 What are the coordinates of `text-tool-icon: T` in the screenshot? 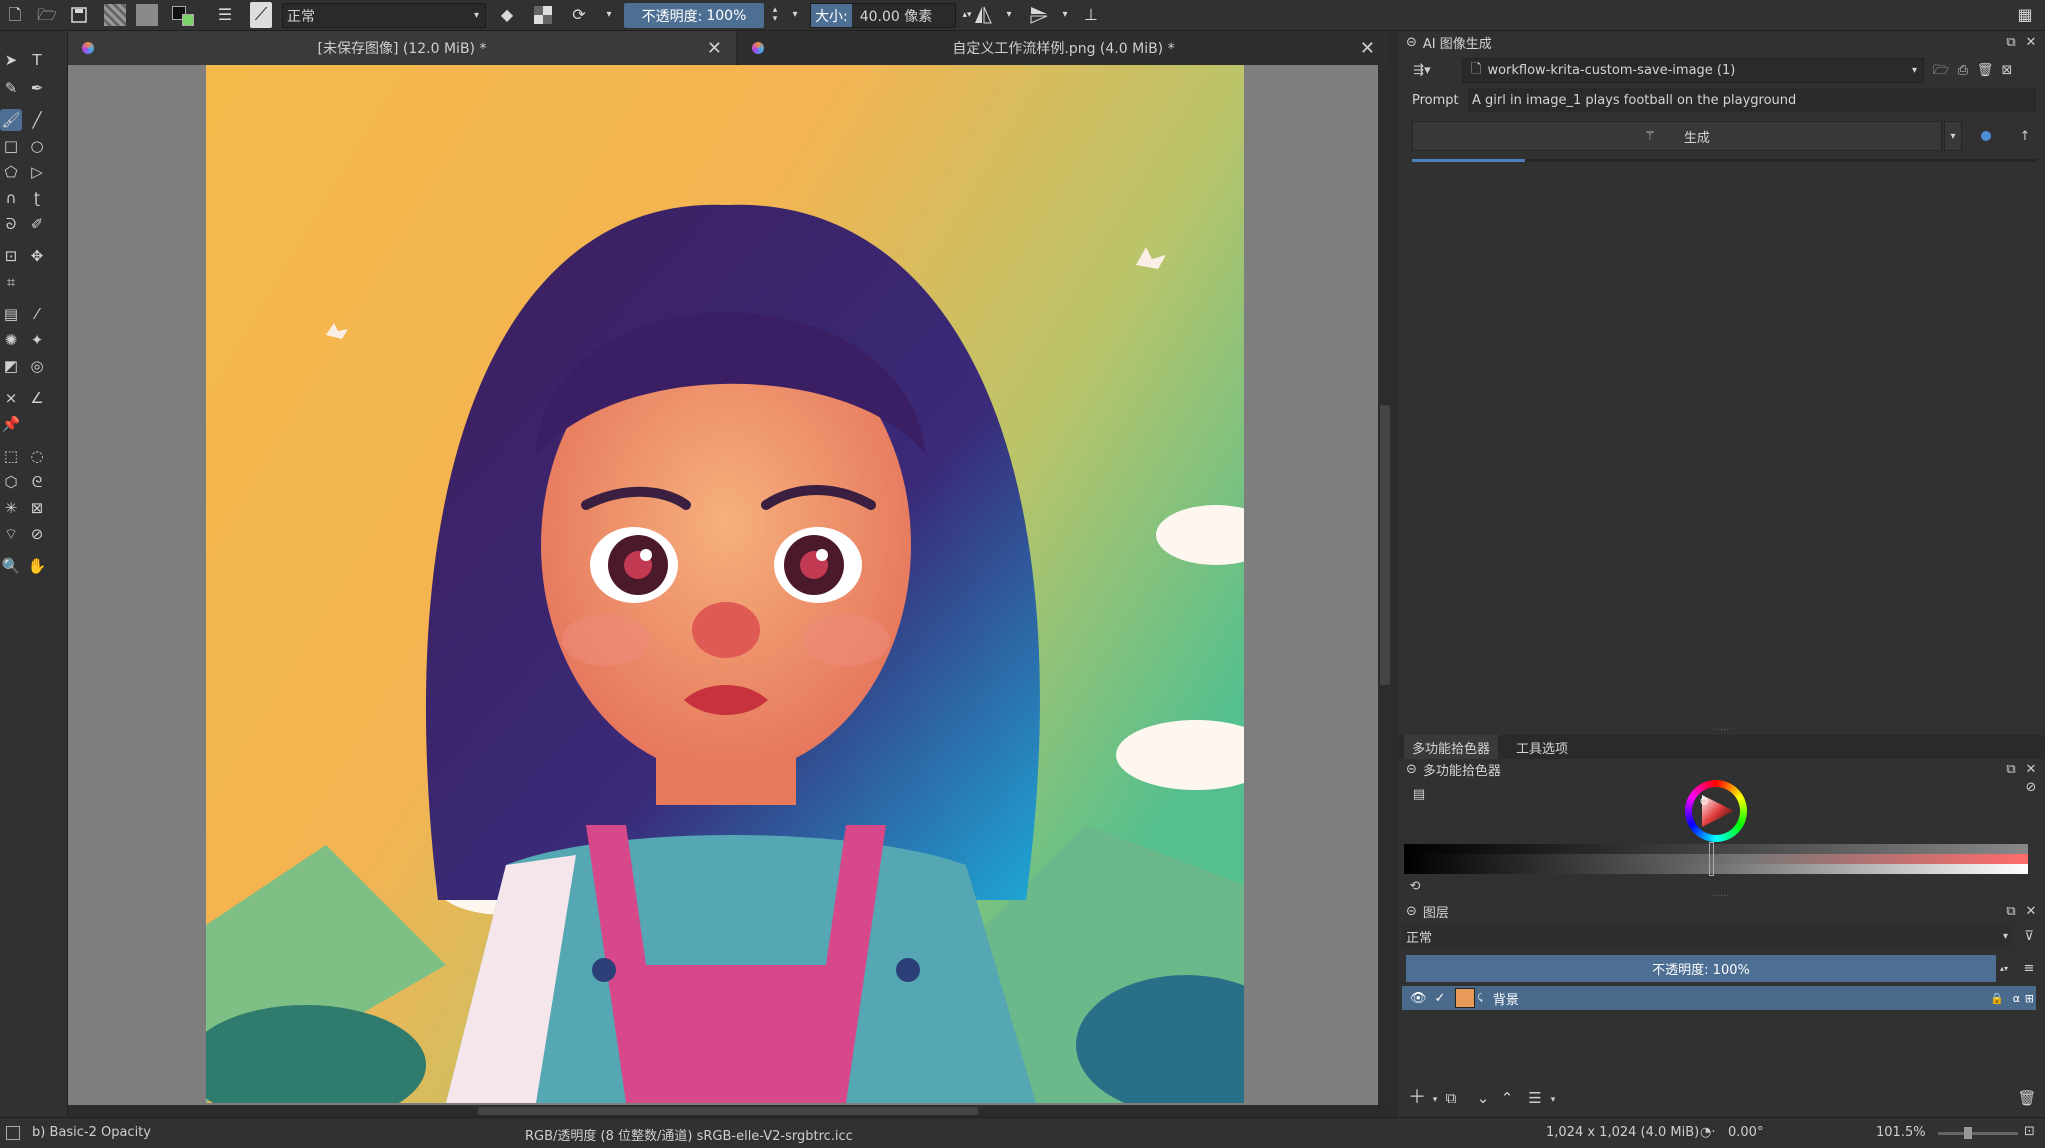 It's located at (37, 60).